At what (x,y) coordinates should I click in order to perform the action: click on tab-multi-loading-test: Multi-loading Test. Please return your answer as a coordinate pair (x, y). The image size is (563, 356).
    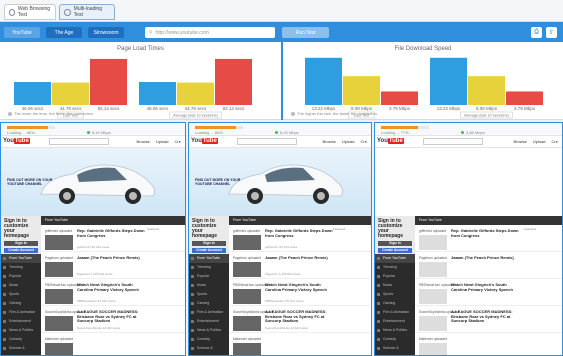
    Looking at the image, I should click on (87, 12).